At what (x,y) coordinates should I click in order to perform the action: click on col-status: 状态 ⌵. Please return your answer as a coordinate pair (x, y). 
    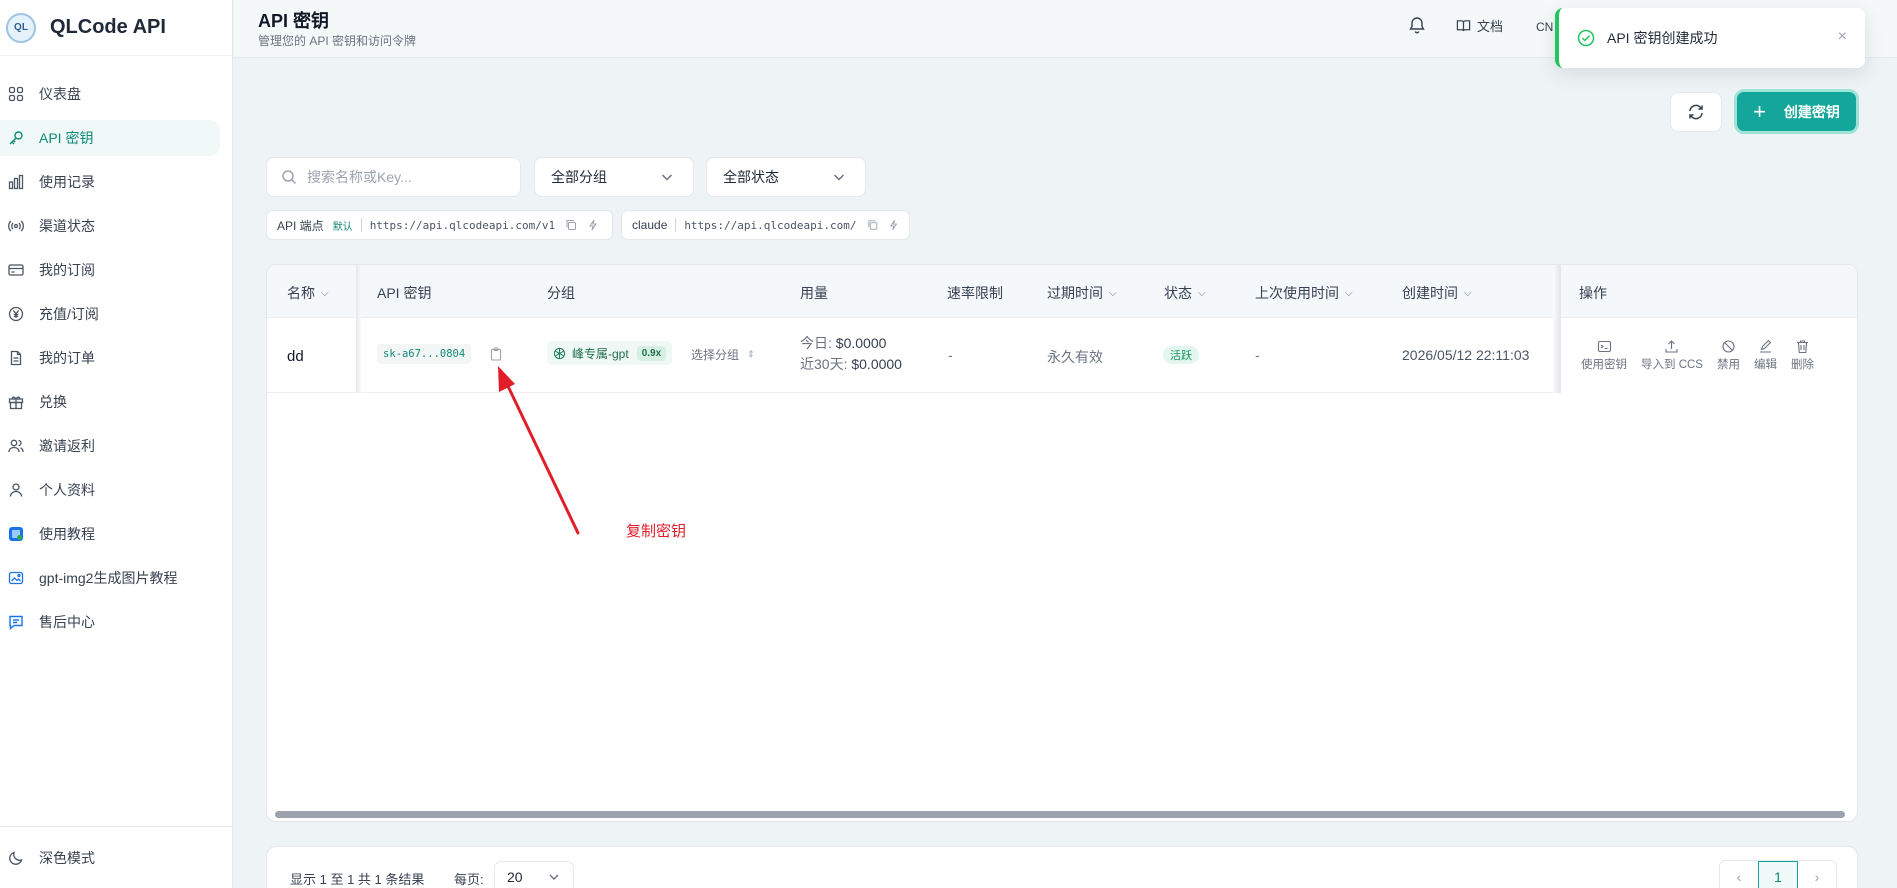
    Looking at the image, I should click on (1185, 293).